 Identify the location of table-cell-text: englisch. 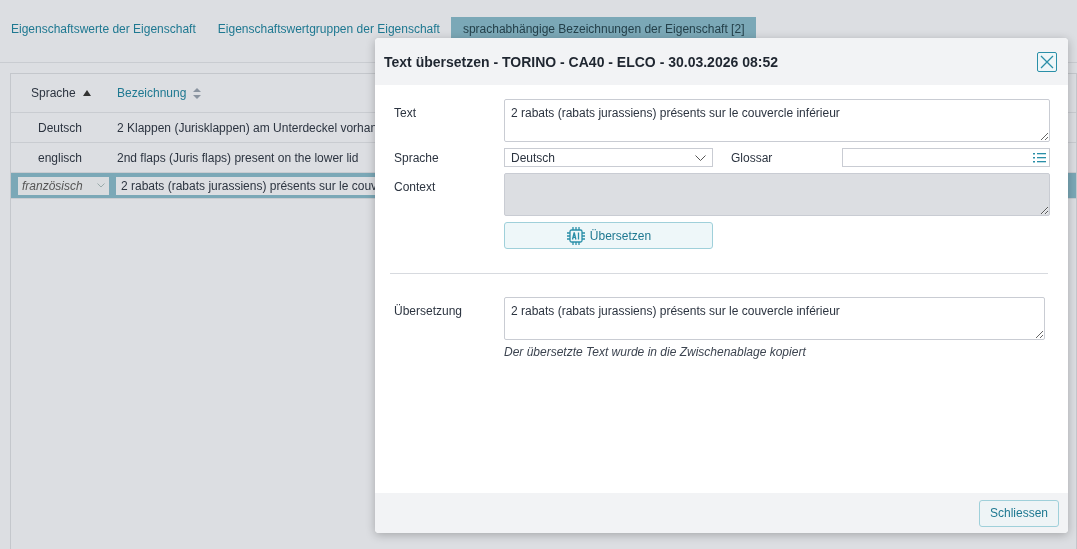
(60, 157).